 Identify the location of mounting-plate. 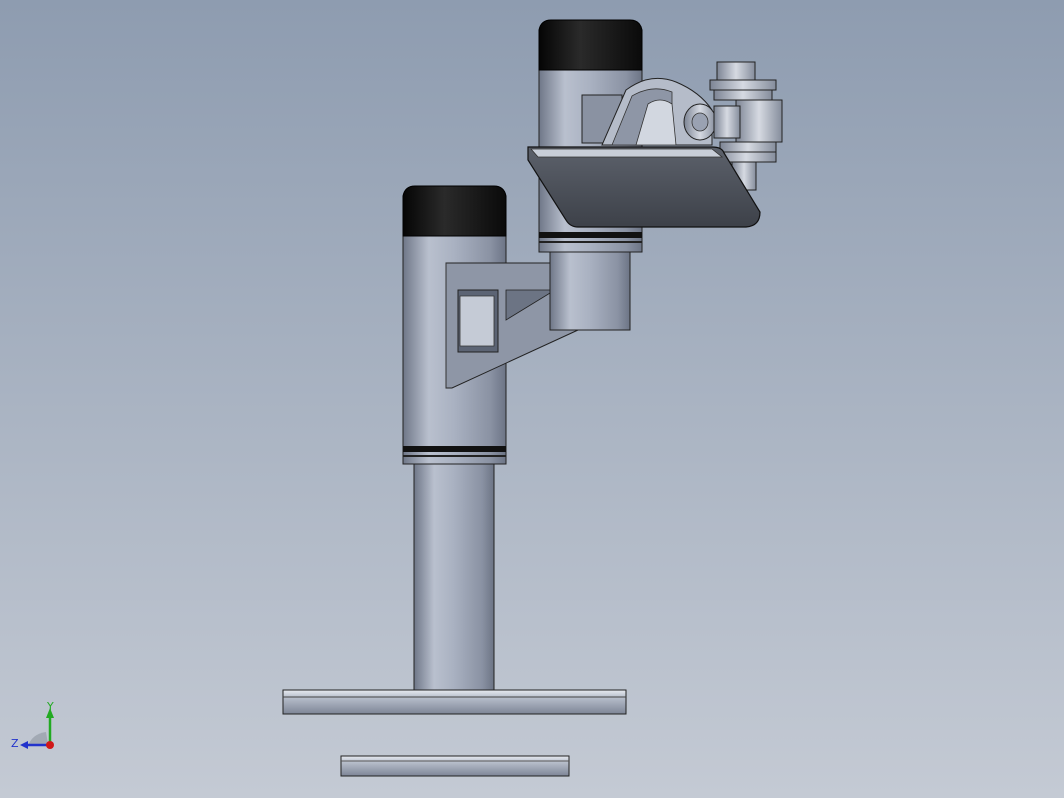
(644, 187).